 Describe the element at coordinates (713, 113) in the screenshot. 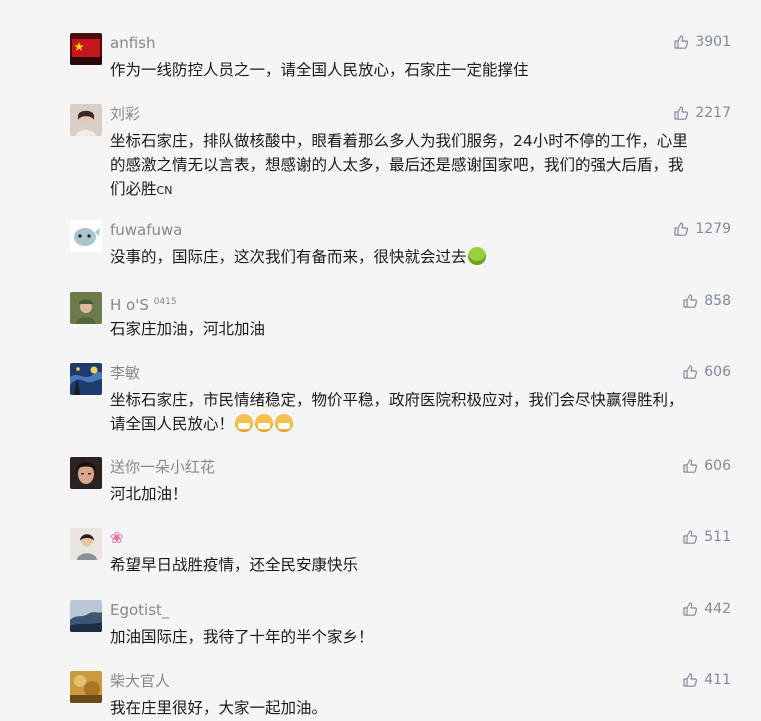

I see `like-count: 2217` at that location.